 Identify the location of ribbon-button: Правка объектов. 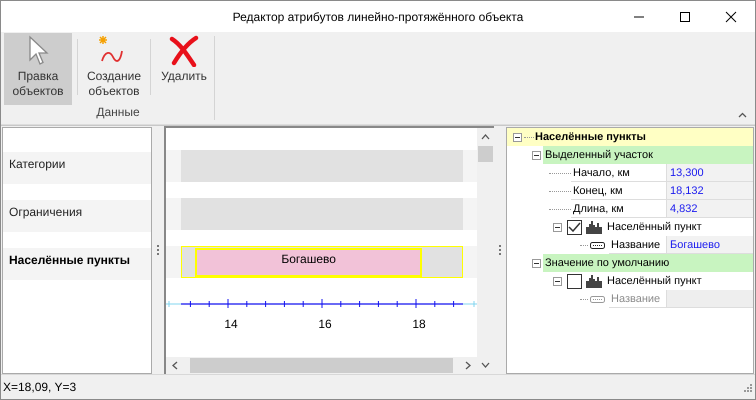
(38, 69).